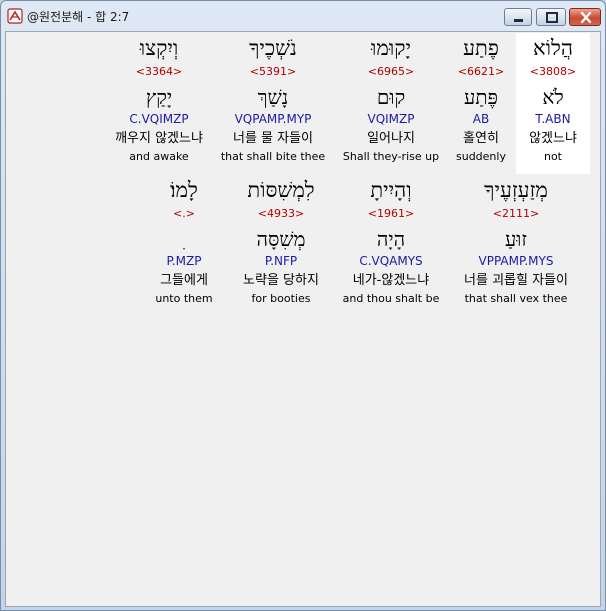  What do you see at coordinates (273, 119) in the screenshot?
I see `parsing-code: VQPAMP.MYP` at bounding box center [273, 119].